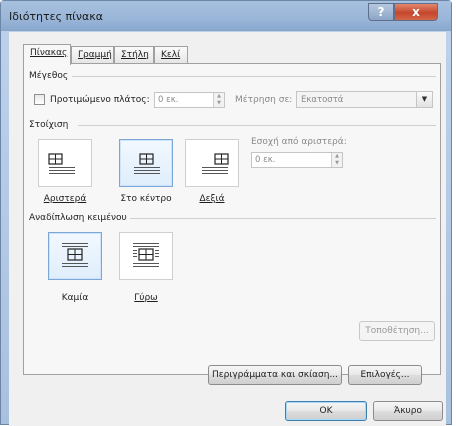 Image resolution: width=456 pixels, height=426 pixels. What do you see at coordinates (56, 16) in the screenshot?
I see `dialog-title: Ιδιότητες πίνακα` at bounding box center [56, 16].